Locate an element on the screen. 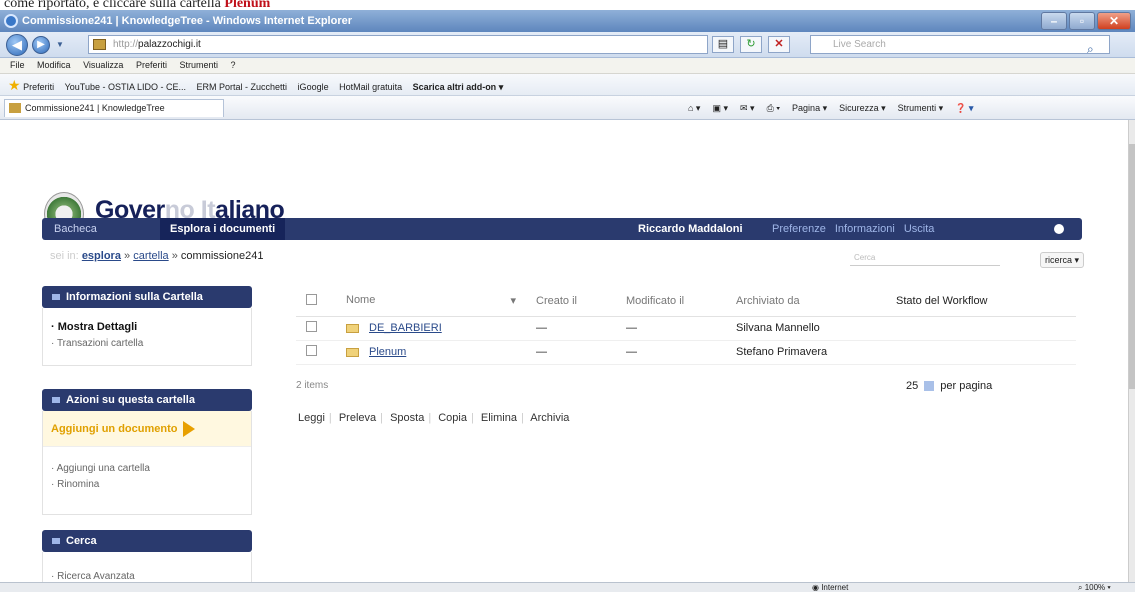 The image size is (1135, 592). forward-button: ▶ is located at coordinates (41, 45).